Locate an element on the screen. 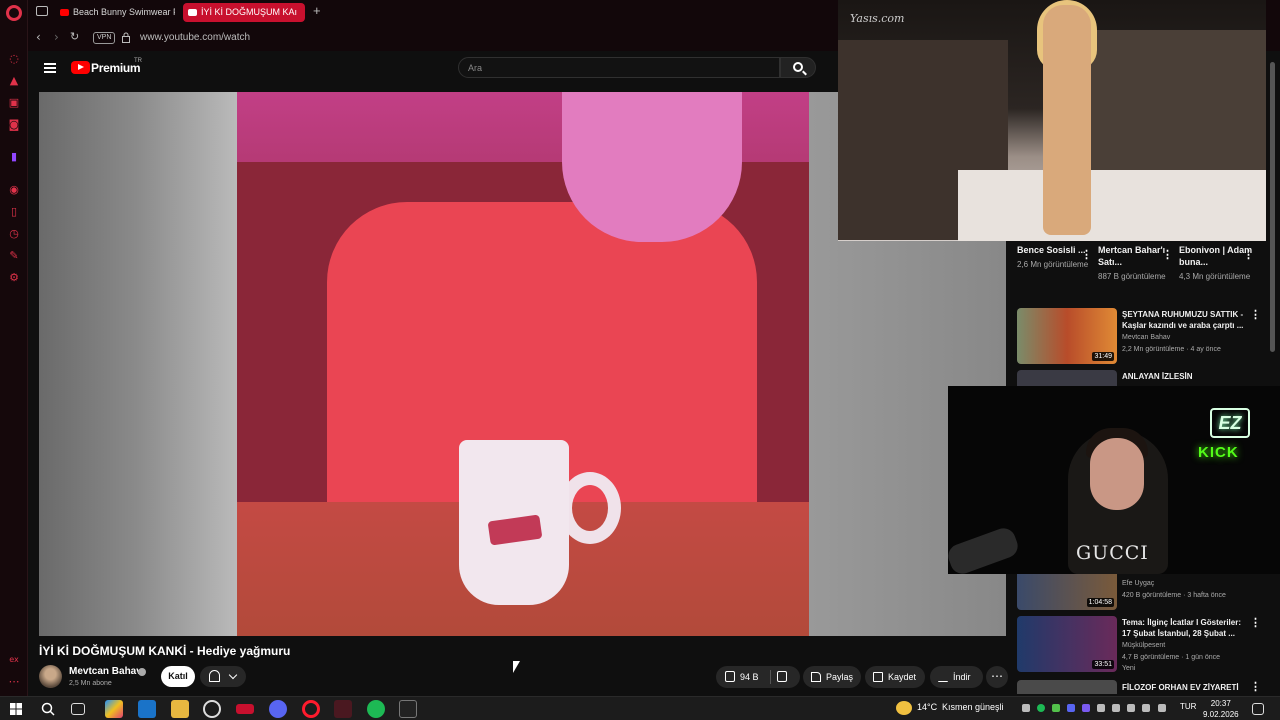 This screenshot has width=1280, height=720. join-button: Katıl is located at coordinates (178, 676).